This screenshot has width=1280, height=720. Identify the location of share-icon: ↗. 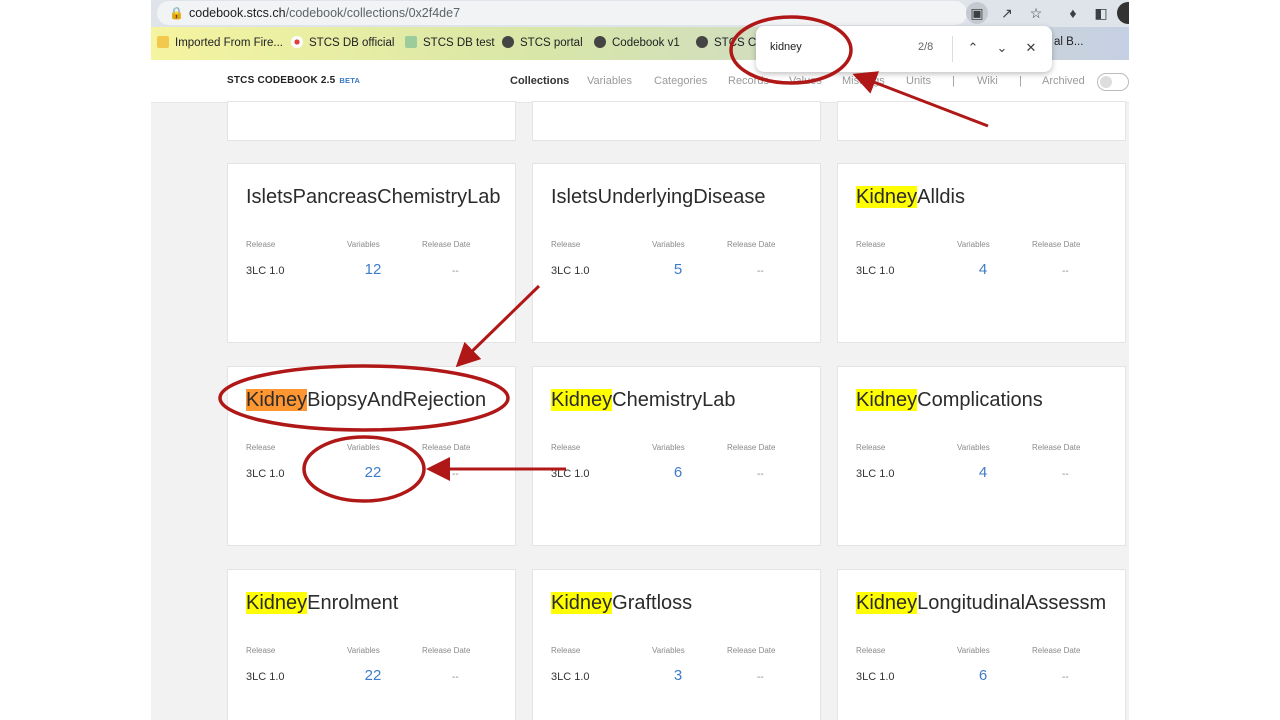
(1007, 13).